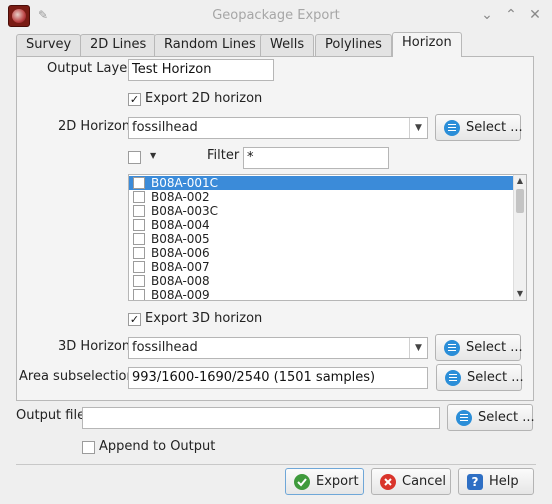  What do you see at coordinates (278, 348) in the screenshot?
I see `horizon-3d-combo: fossilhead ▼` at bounding box center [278, 348].